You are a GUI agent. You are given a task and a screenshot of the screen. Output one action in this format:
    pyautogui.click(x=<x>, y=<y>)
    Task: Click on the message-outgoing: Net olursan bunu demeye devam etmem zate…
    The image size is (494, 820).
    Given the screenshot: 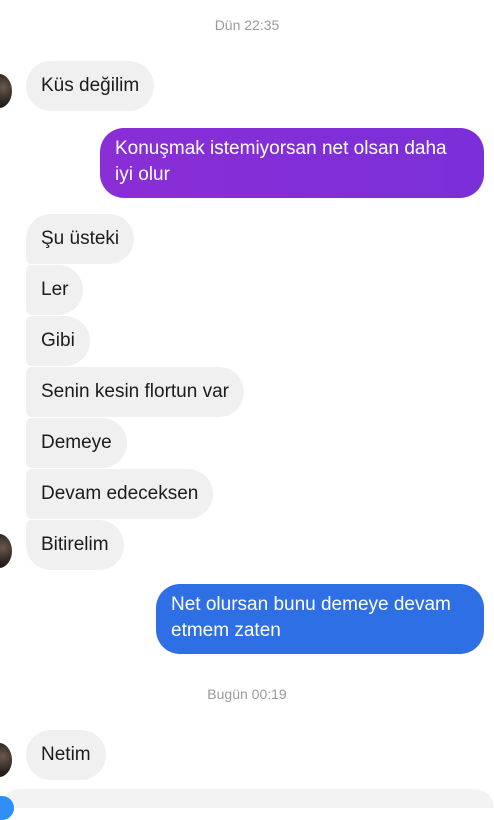 What is the action you would take?
    pyautogui.click(x=320, y=619)
    